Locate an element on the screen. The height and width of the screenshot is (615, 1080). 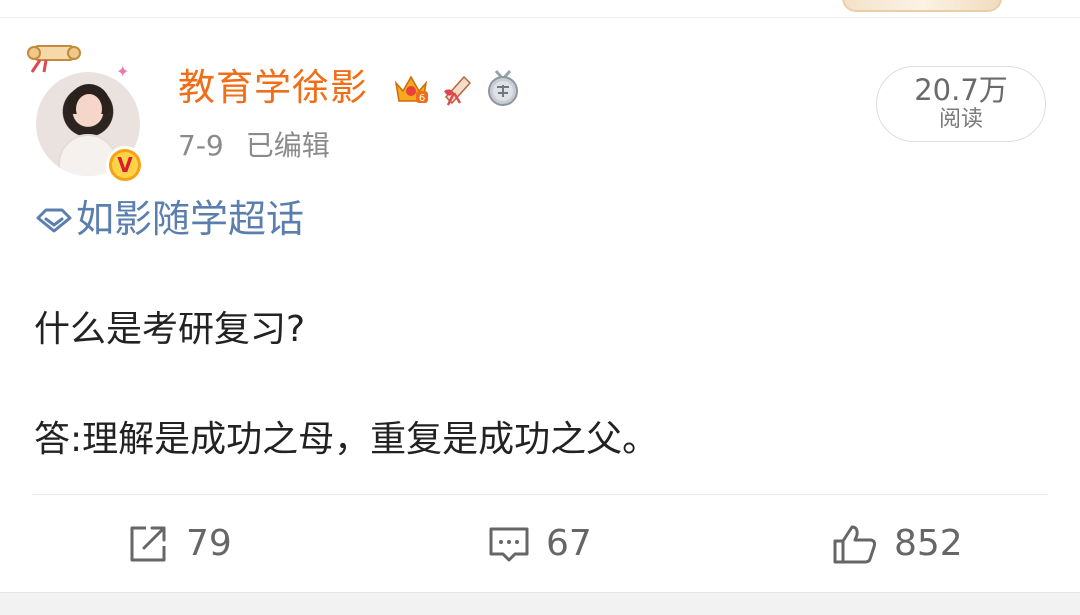
edited-label: 已编辑 is located at coordinates (288, 145).